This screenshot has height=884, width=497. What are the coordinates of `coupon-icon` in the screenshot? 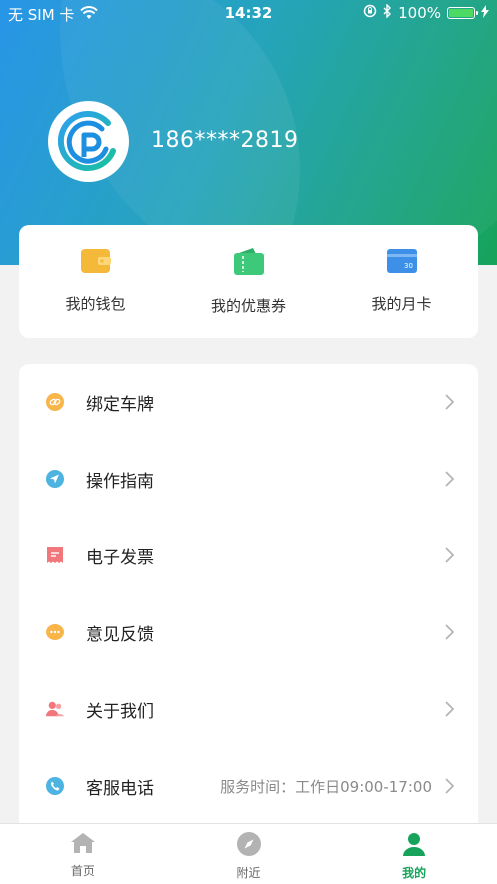 It's located at (249, 264).